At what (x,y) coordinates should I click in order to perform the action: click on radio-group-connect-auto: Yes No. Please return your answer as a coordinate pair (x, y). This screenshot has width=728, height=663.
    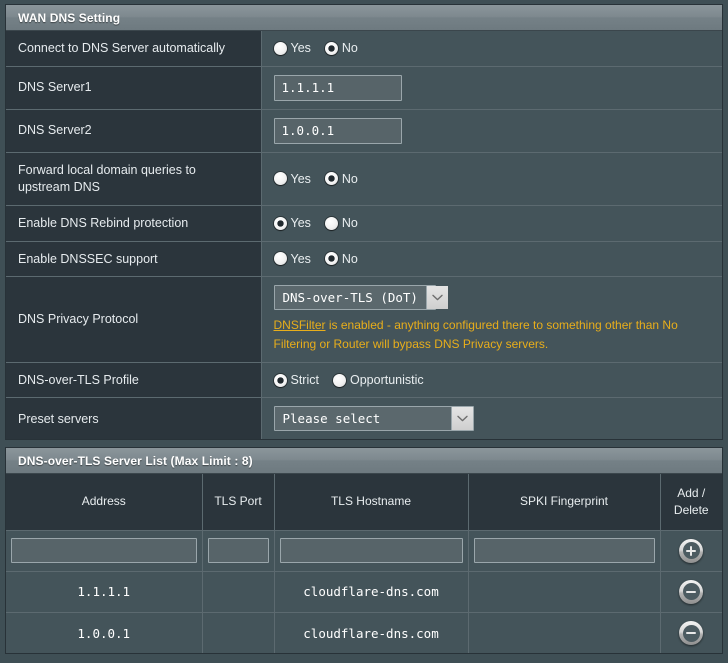
    Looking at the image, I should click on (493, 48).